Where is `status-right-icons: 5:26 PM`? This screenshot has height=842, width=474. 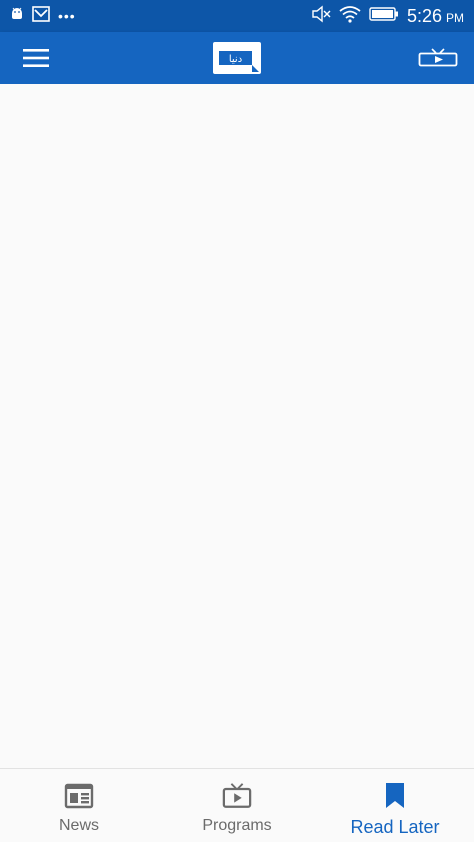 status-right-icons: 5:26 PM is located at coordinates (387, 16).